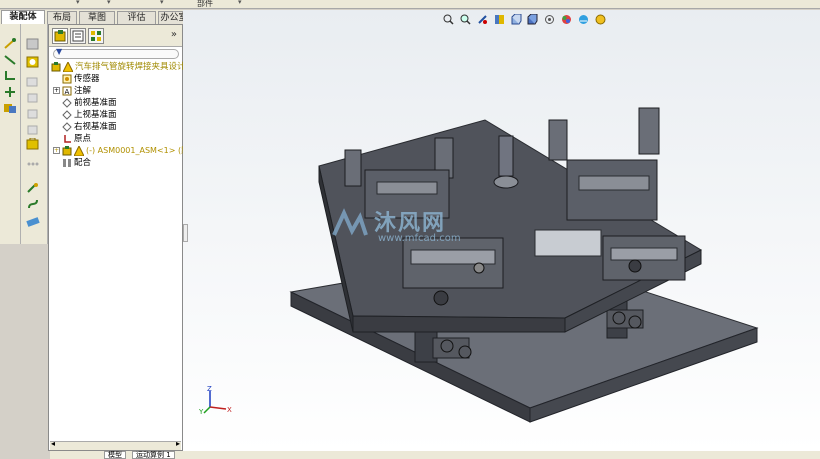 The width and height of the screenshot is (820, 459). I want to click on smart-fasteners-icon, so click(32, 98).